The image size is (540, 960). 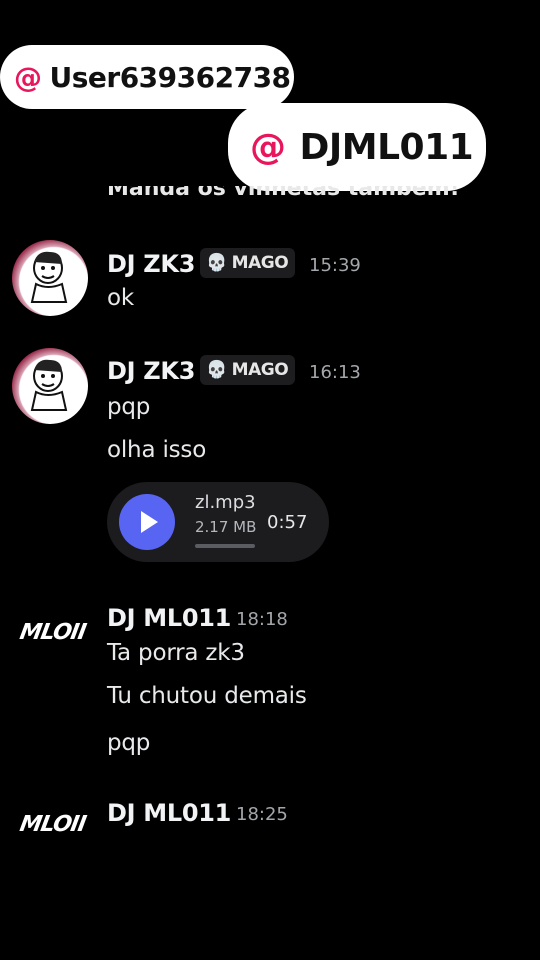 What do you see at coordinates (335, 372) in the screenshot?
I see `message-time: 16:13` at bounding box center [335, 372].